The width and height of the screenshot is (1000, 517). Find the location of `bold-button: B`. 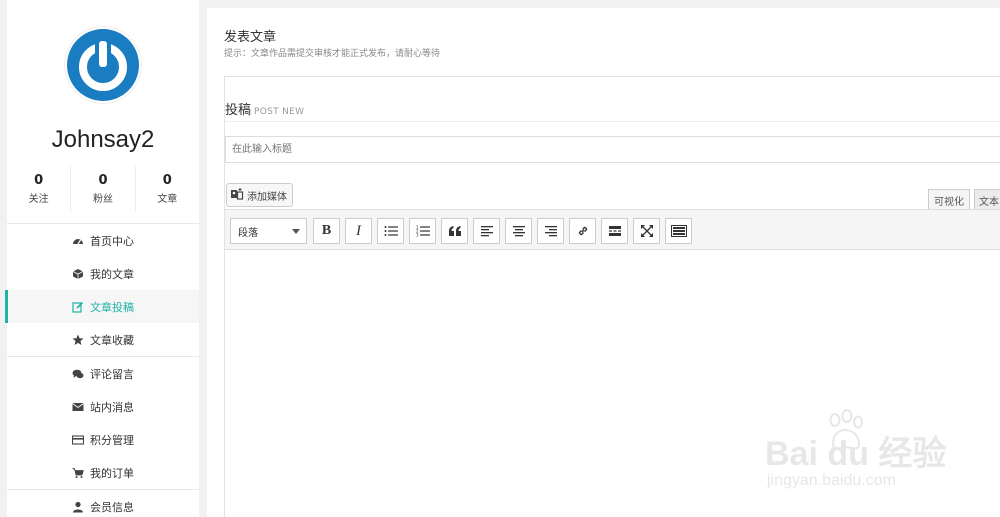

bold-button: B is located at coordinates (326, 231).